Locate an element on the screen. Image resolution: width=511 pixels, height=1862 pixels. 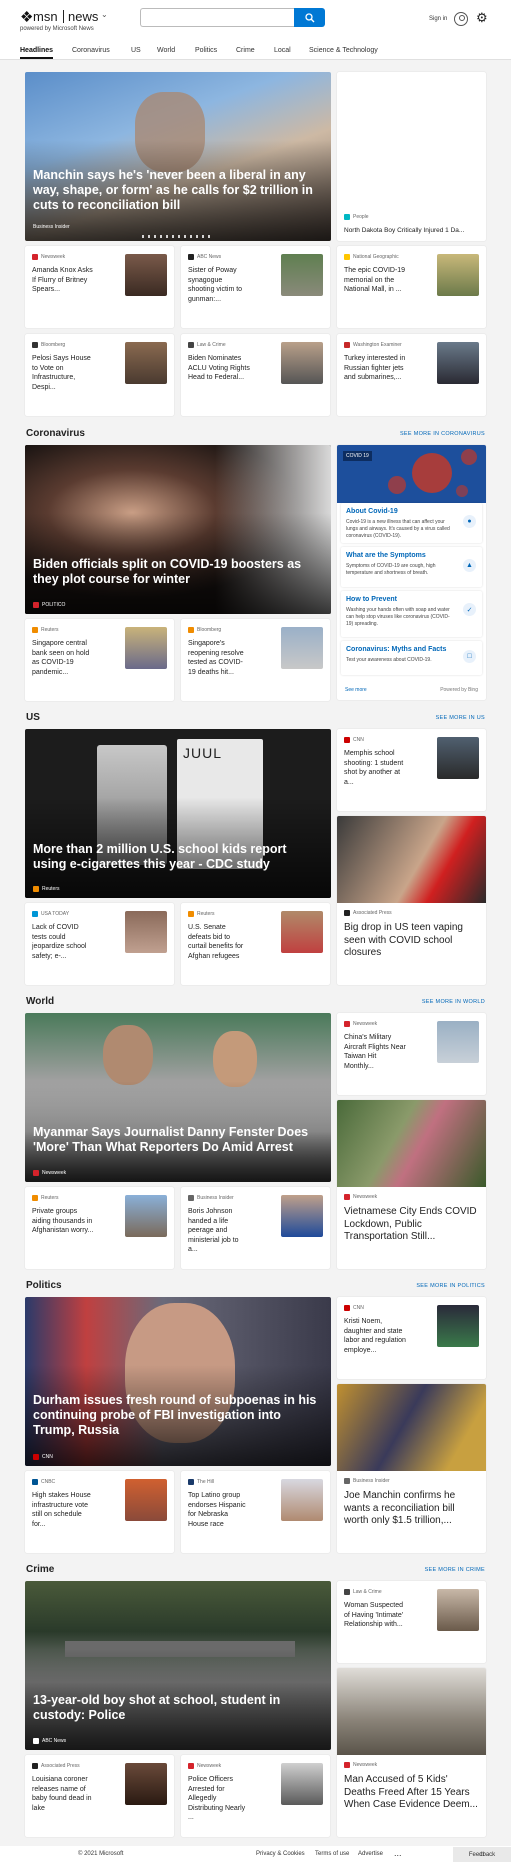
section-title-world: World is located at coordinates (40, 1001).